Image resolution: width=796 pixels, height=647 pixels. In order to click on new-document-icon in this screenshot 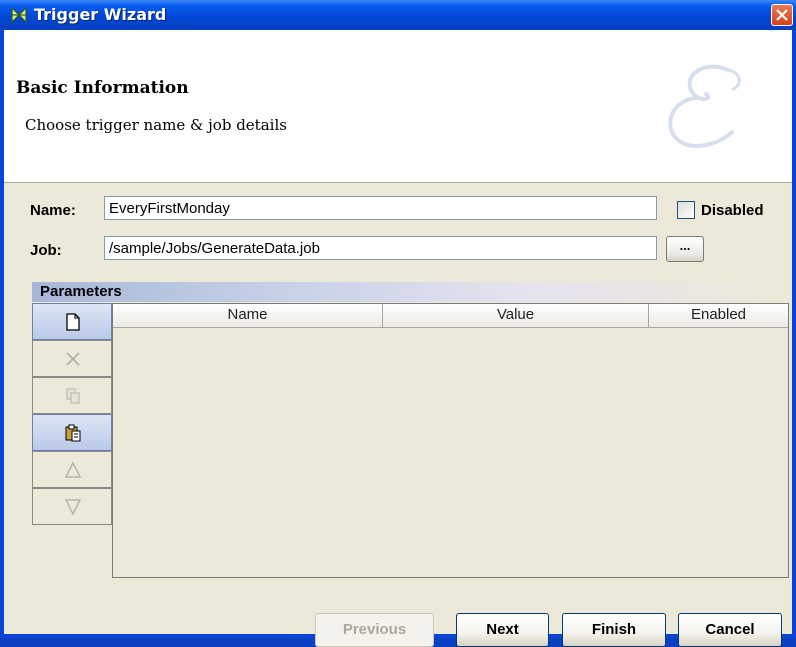, I will do `click(73, 322)`.